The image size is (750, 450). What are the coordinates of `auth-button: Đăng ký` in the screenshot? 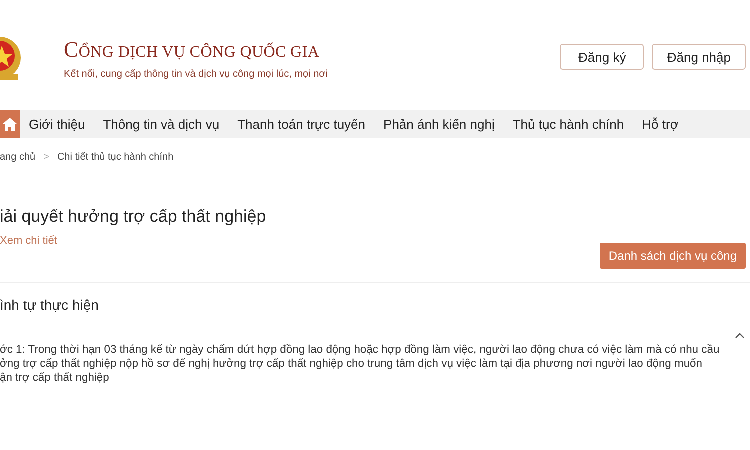 It's located at (602, 57).